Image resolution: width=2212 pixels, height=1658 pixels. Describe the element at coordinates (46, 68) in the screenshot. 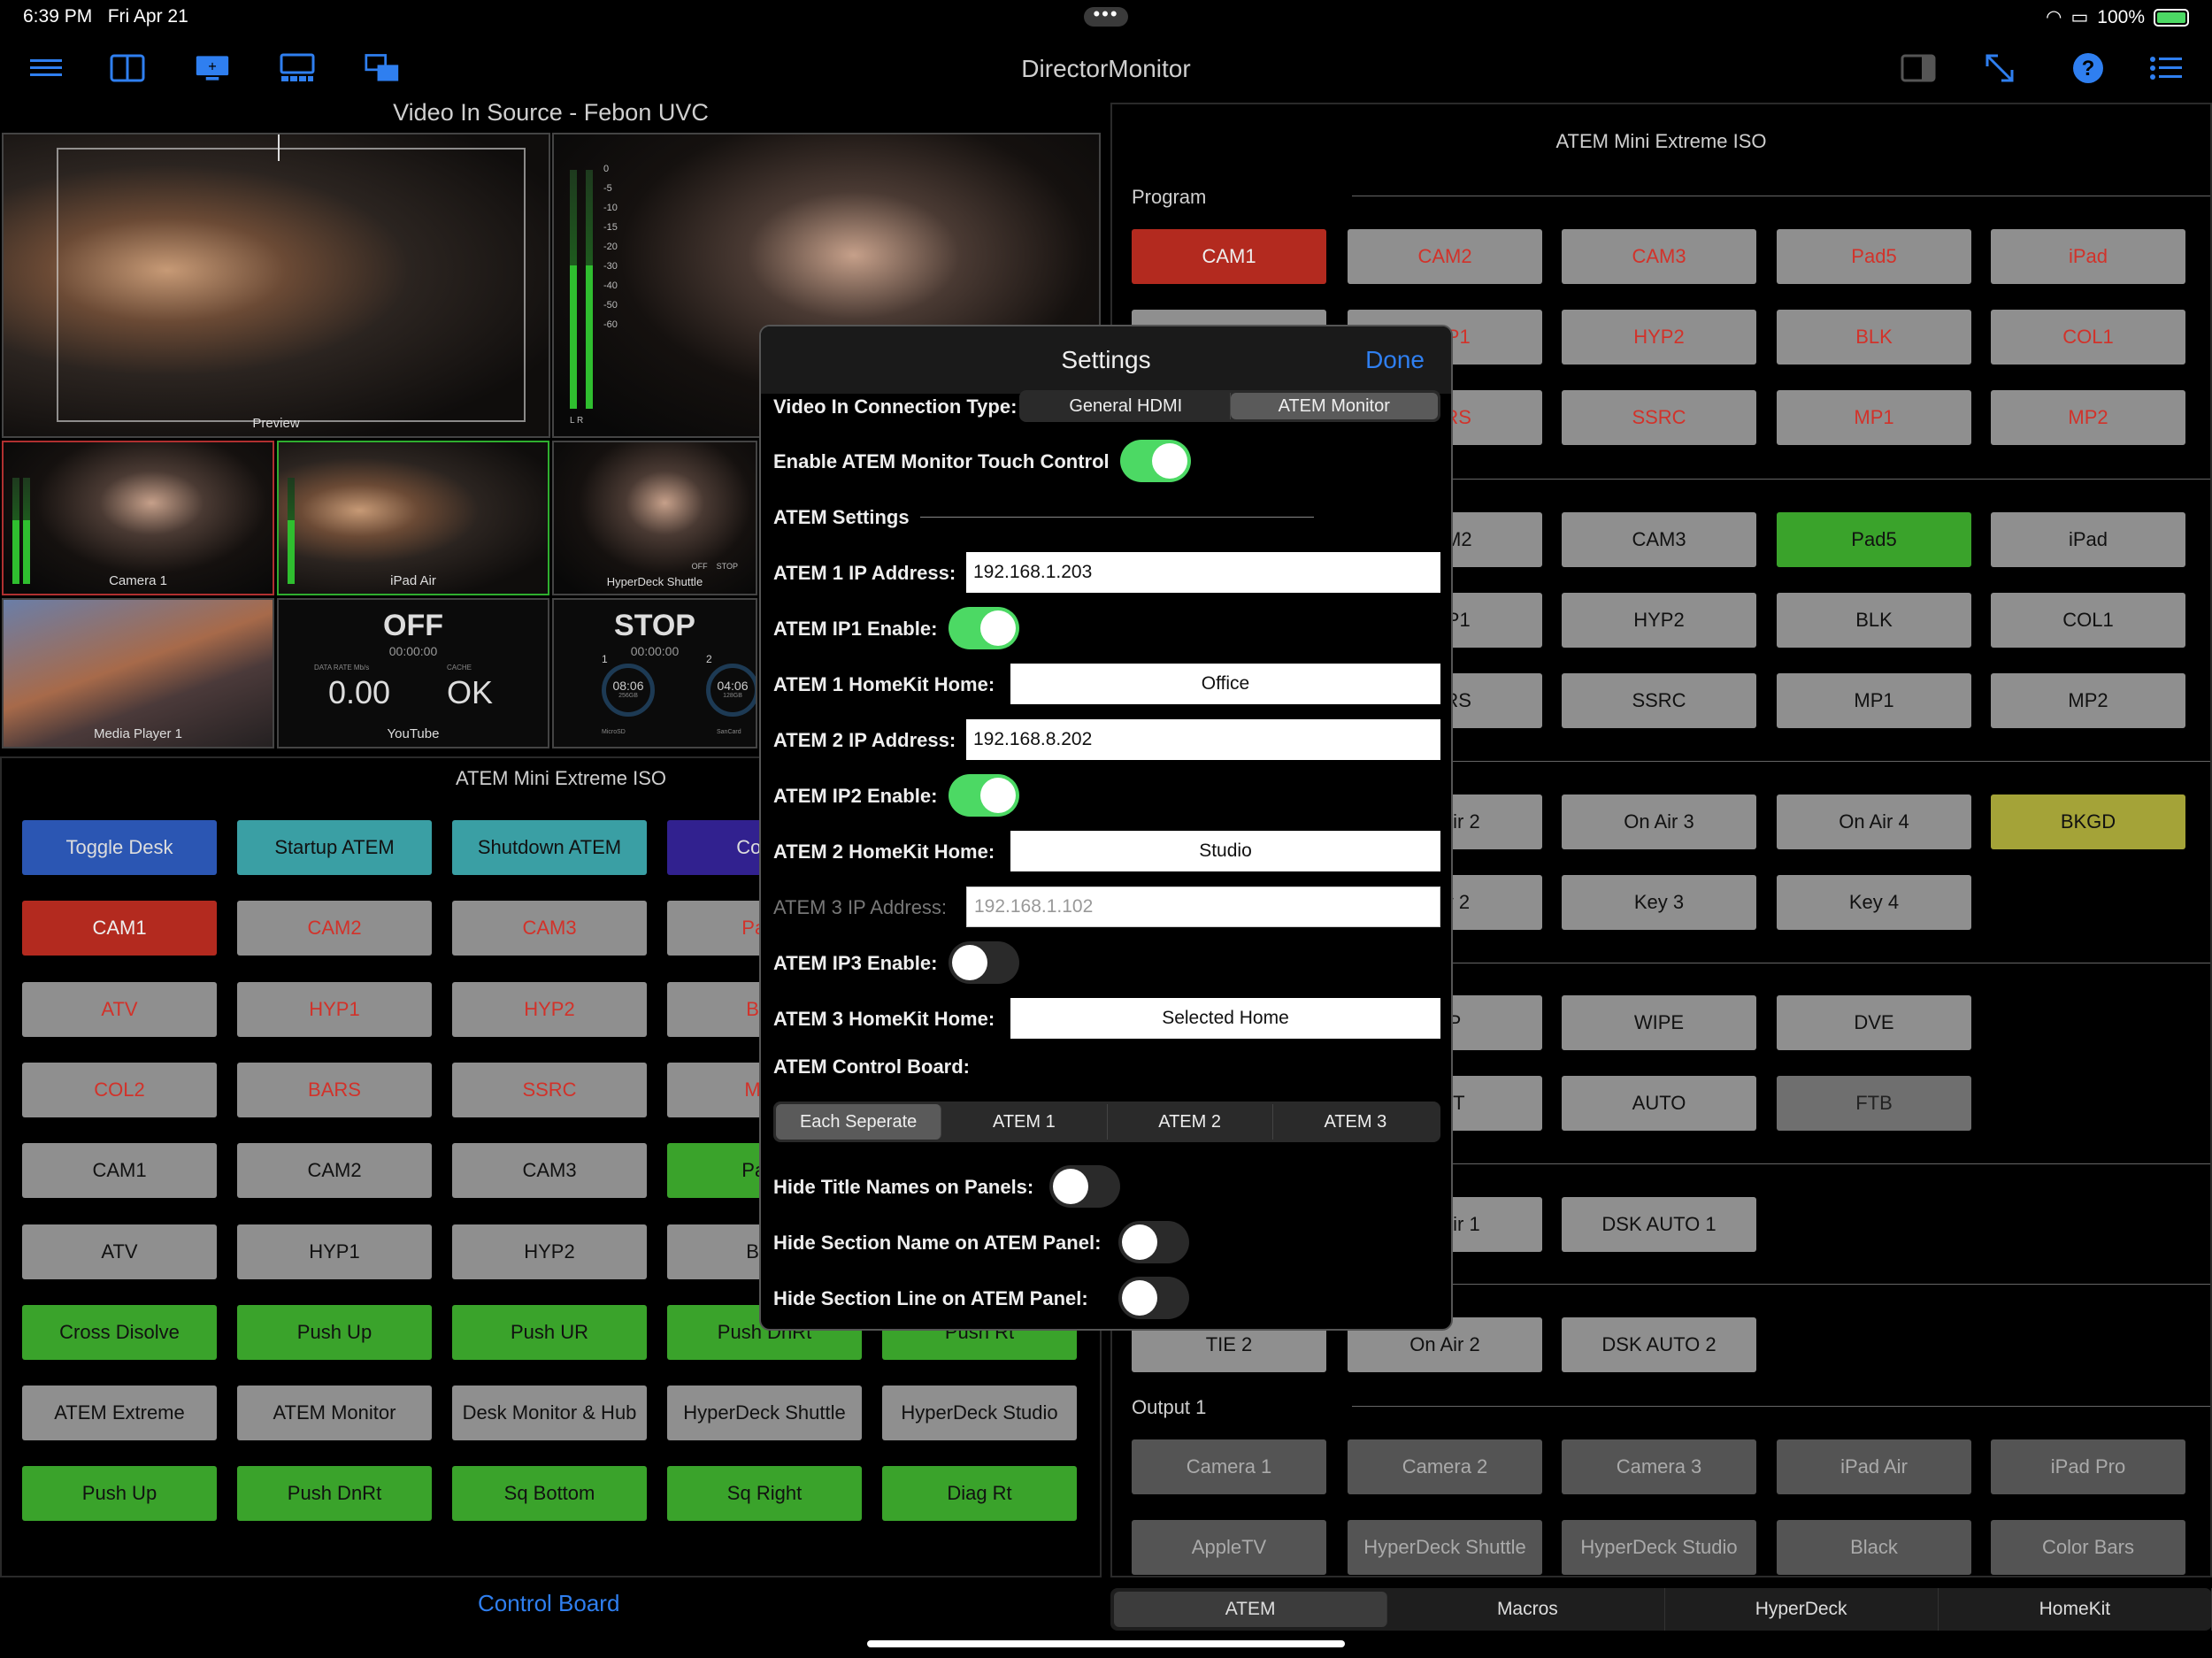

I see `menu-icon` at that location.